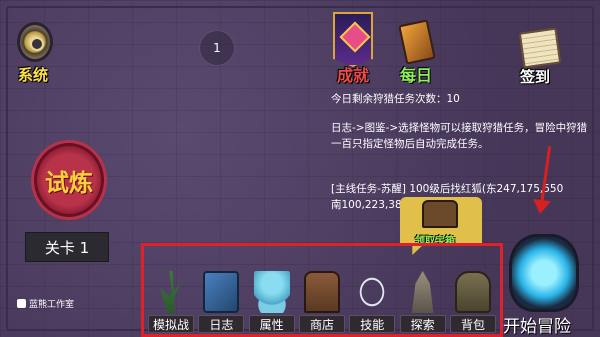 The height and width of the screenshot is (337, 600). Describe the element at coordinates (21, 303) in the screenshot. I see `studio-logo-icon` at that location.